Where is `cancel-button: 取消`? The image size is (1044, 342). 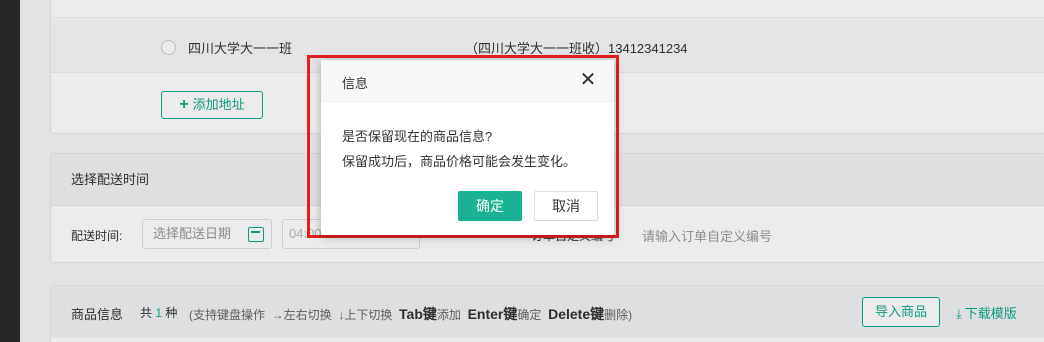 cancel-button: 取消 is located at coordinates (566, 206).